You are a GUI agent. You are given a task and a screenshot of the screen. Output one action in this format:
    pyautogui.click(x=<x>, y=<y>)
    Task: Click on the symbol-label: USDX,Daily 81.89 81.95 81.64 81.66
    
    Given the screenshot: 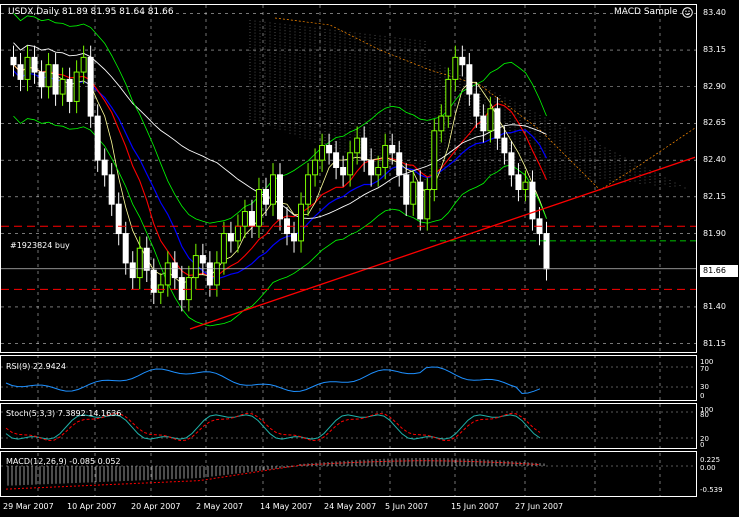 What is the action you would take?
    pyautogui.click(x=91, y=12)
    